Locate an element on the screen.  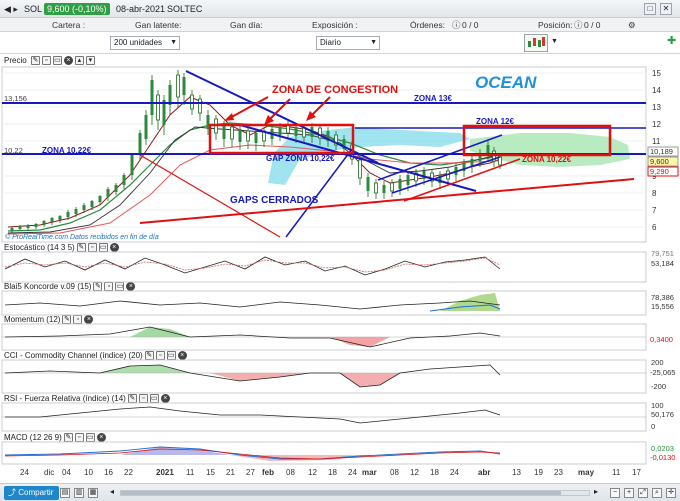
y-tick: 8 is located at coordinates (654, 193).